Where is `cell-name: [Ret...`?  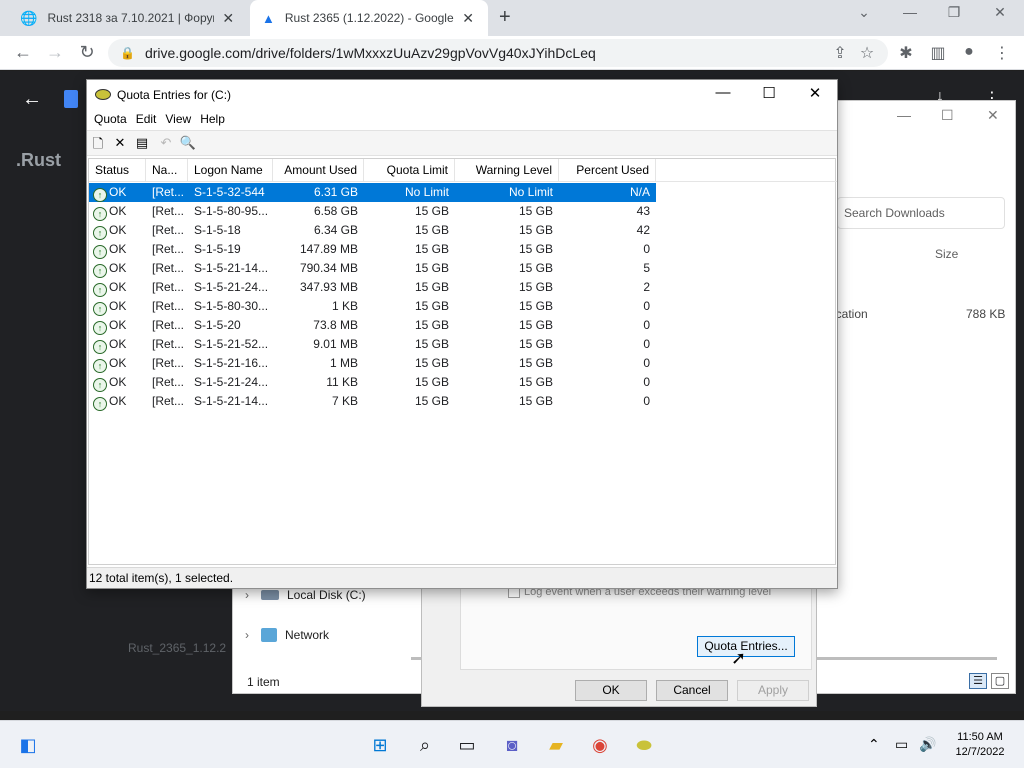 cell-name: [Ret... is located at coordinates (167, 287).